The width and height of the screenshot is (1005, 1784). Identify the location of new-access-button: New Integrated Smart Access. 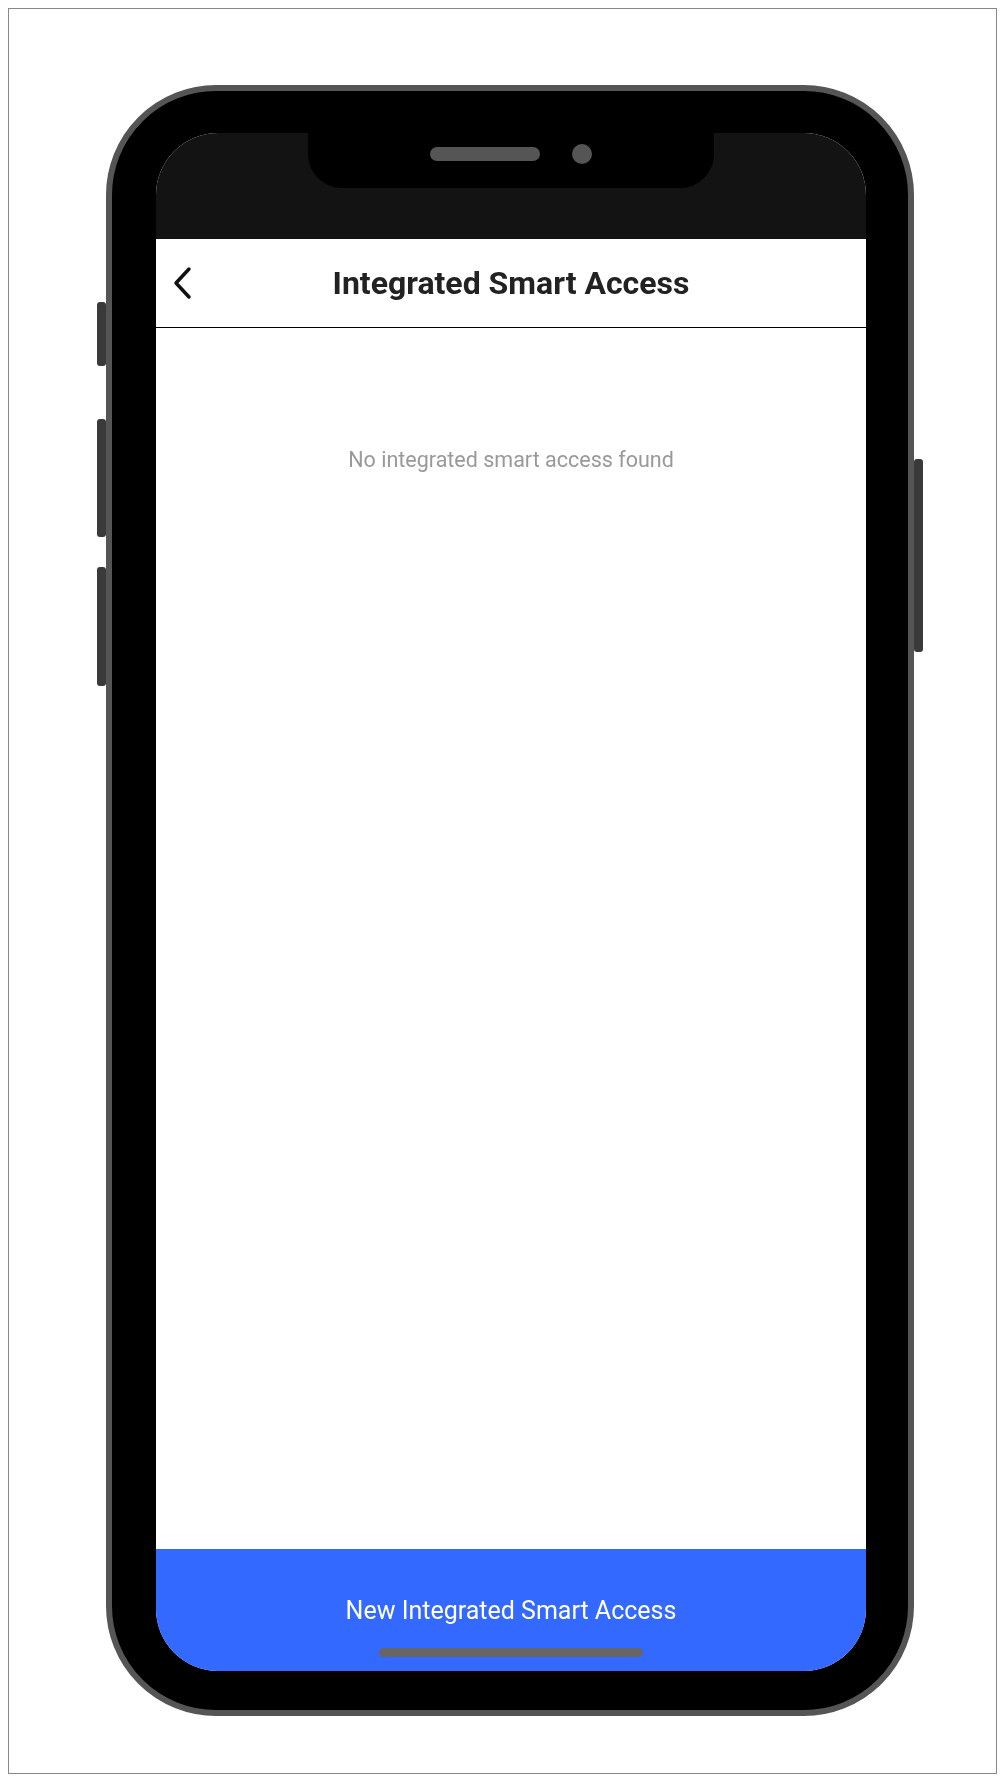
(511, 1610).